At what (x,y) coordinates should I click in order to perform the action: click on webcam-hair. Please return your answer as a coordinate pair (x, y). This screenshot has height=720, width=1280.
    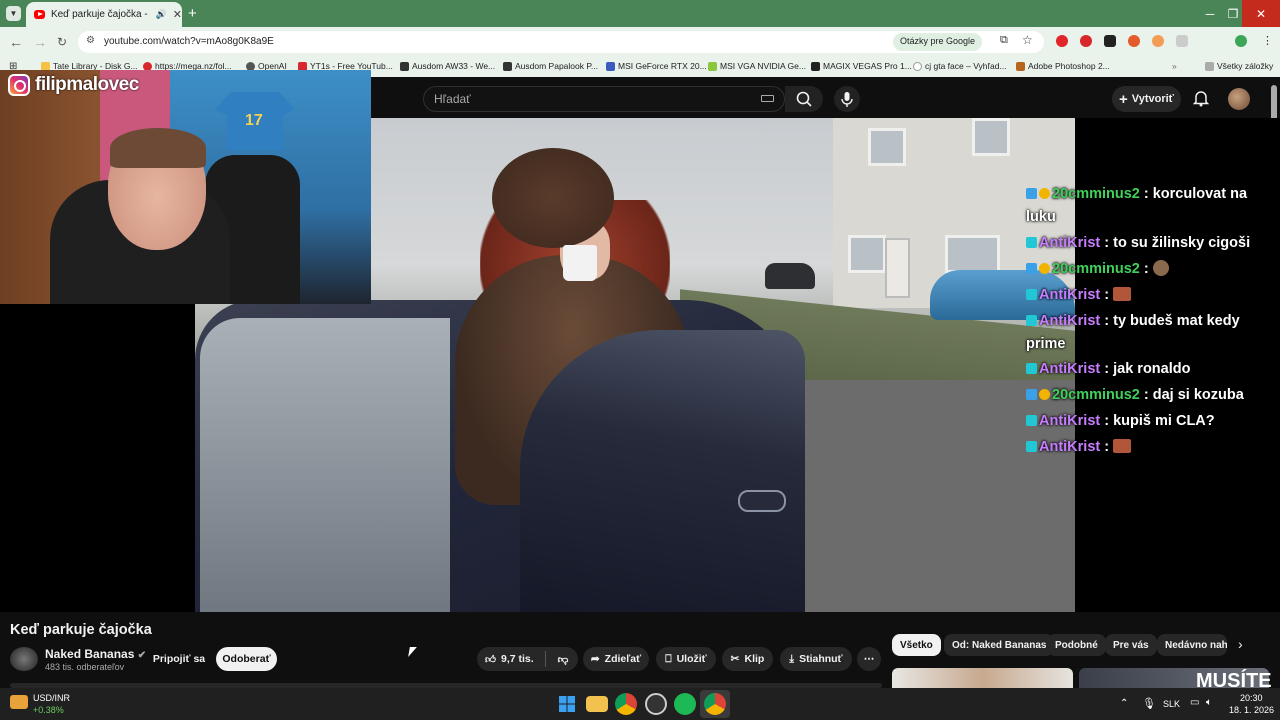
    Looking at the image, I should click on (158, 148).